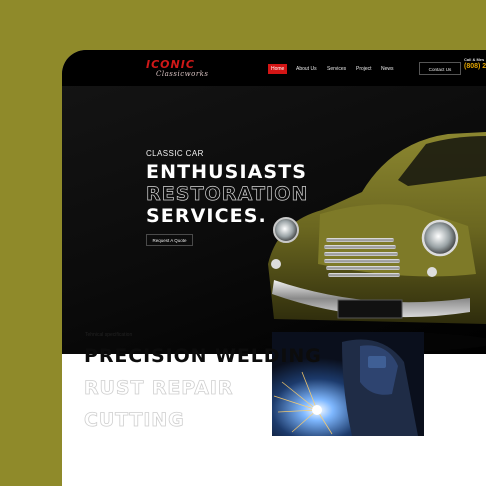 This screenshot has width=486, height=486. I want to click on phone-number: (808) 2, so click(475, 66).